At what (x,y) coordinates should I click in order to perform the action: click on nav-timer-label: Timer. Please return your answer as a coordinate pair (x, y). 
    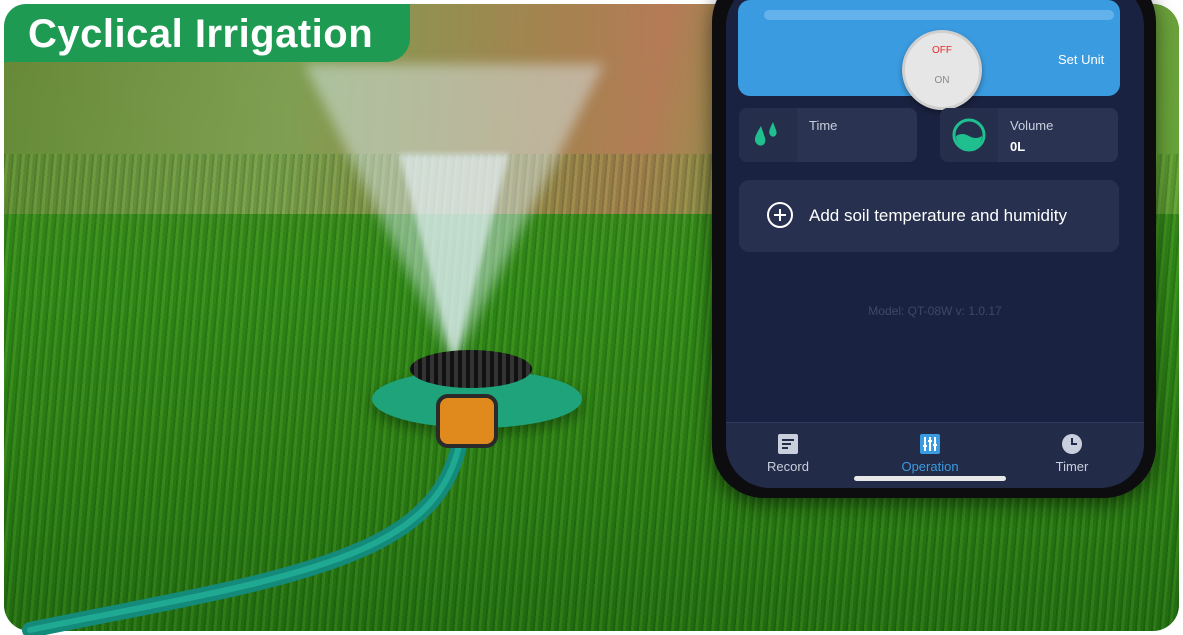
    Looking at the image, I should click on (1072, 466).